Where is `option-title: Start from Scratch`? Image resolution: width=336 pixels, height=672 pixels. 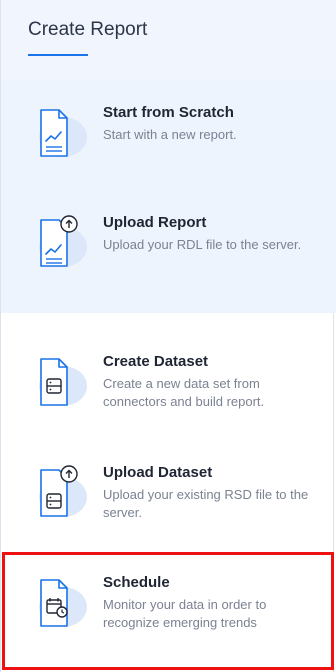 option-title: Start from Scratch is located at coordinates (168, 112).